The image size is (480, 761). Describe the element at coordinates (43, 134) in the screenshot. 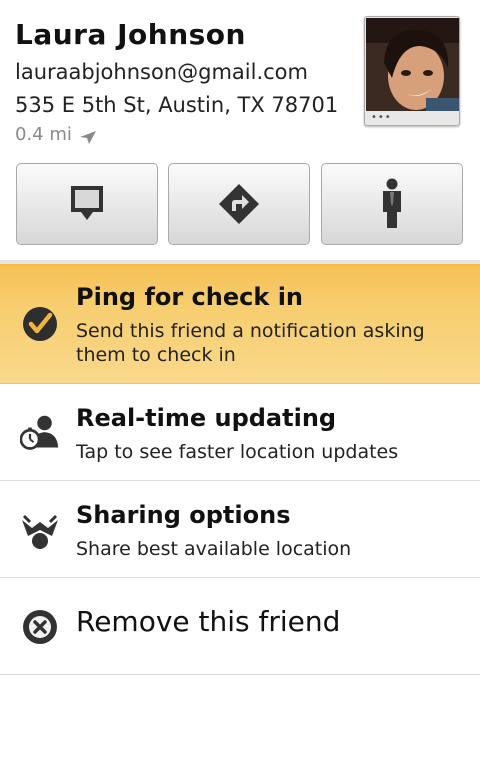

I see `distance-value: 0.4 mi` at that location.